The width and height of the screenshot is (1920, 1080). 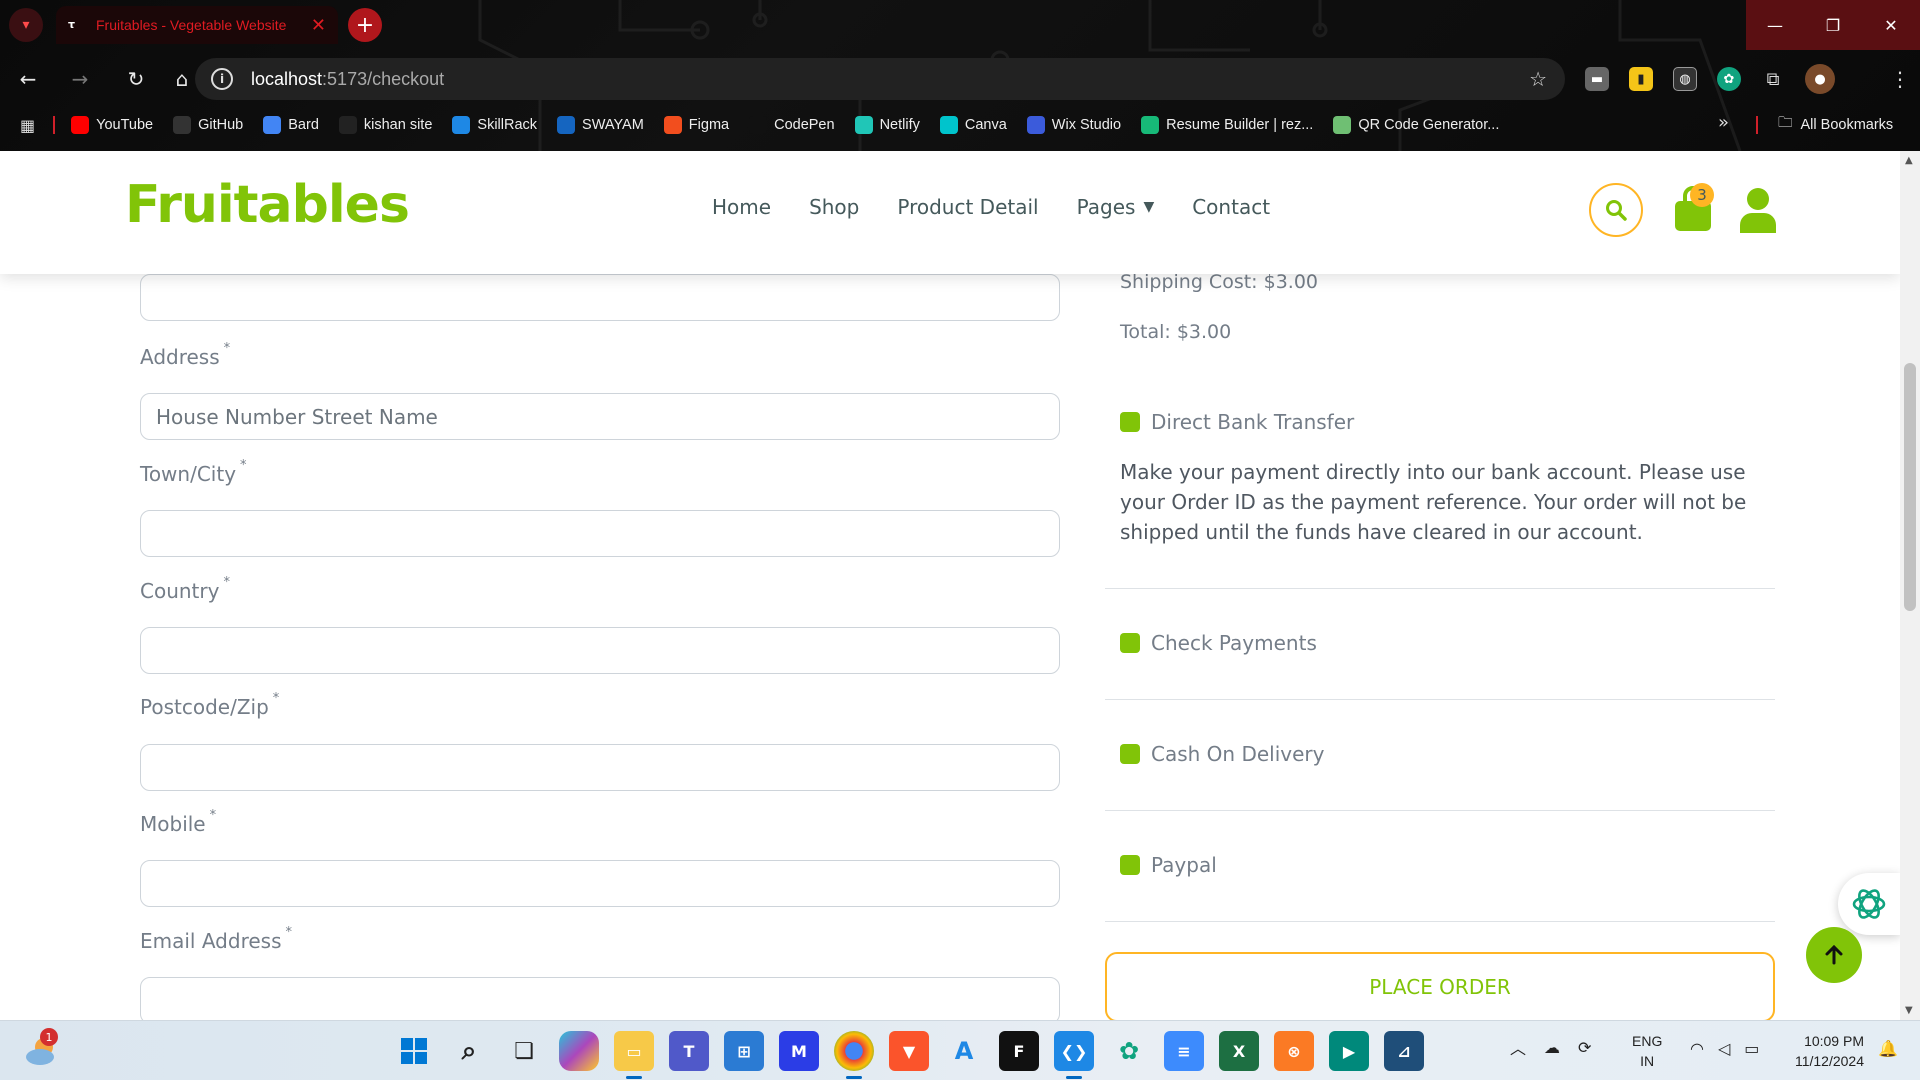 What do you see at coordinates (1773, 79) in the screenshot?
I see `extensions-puzzle-icon: ⧉` at bounding box center [1773, 79].